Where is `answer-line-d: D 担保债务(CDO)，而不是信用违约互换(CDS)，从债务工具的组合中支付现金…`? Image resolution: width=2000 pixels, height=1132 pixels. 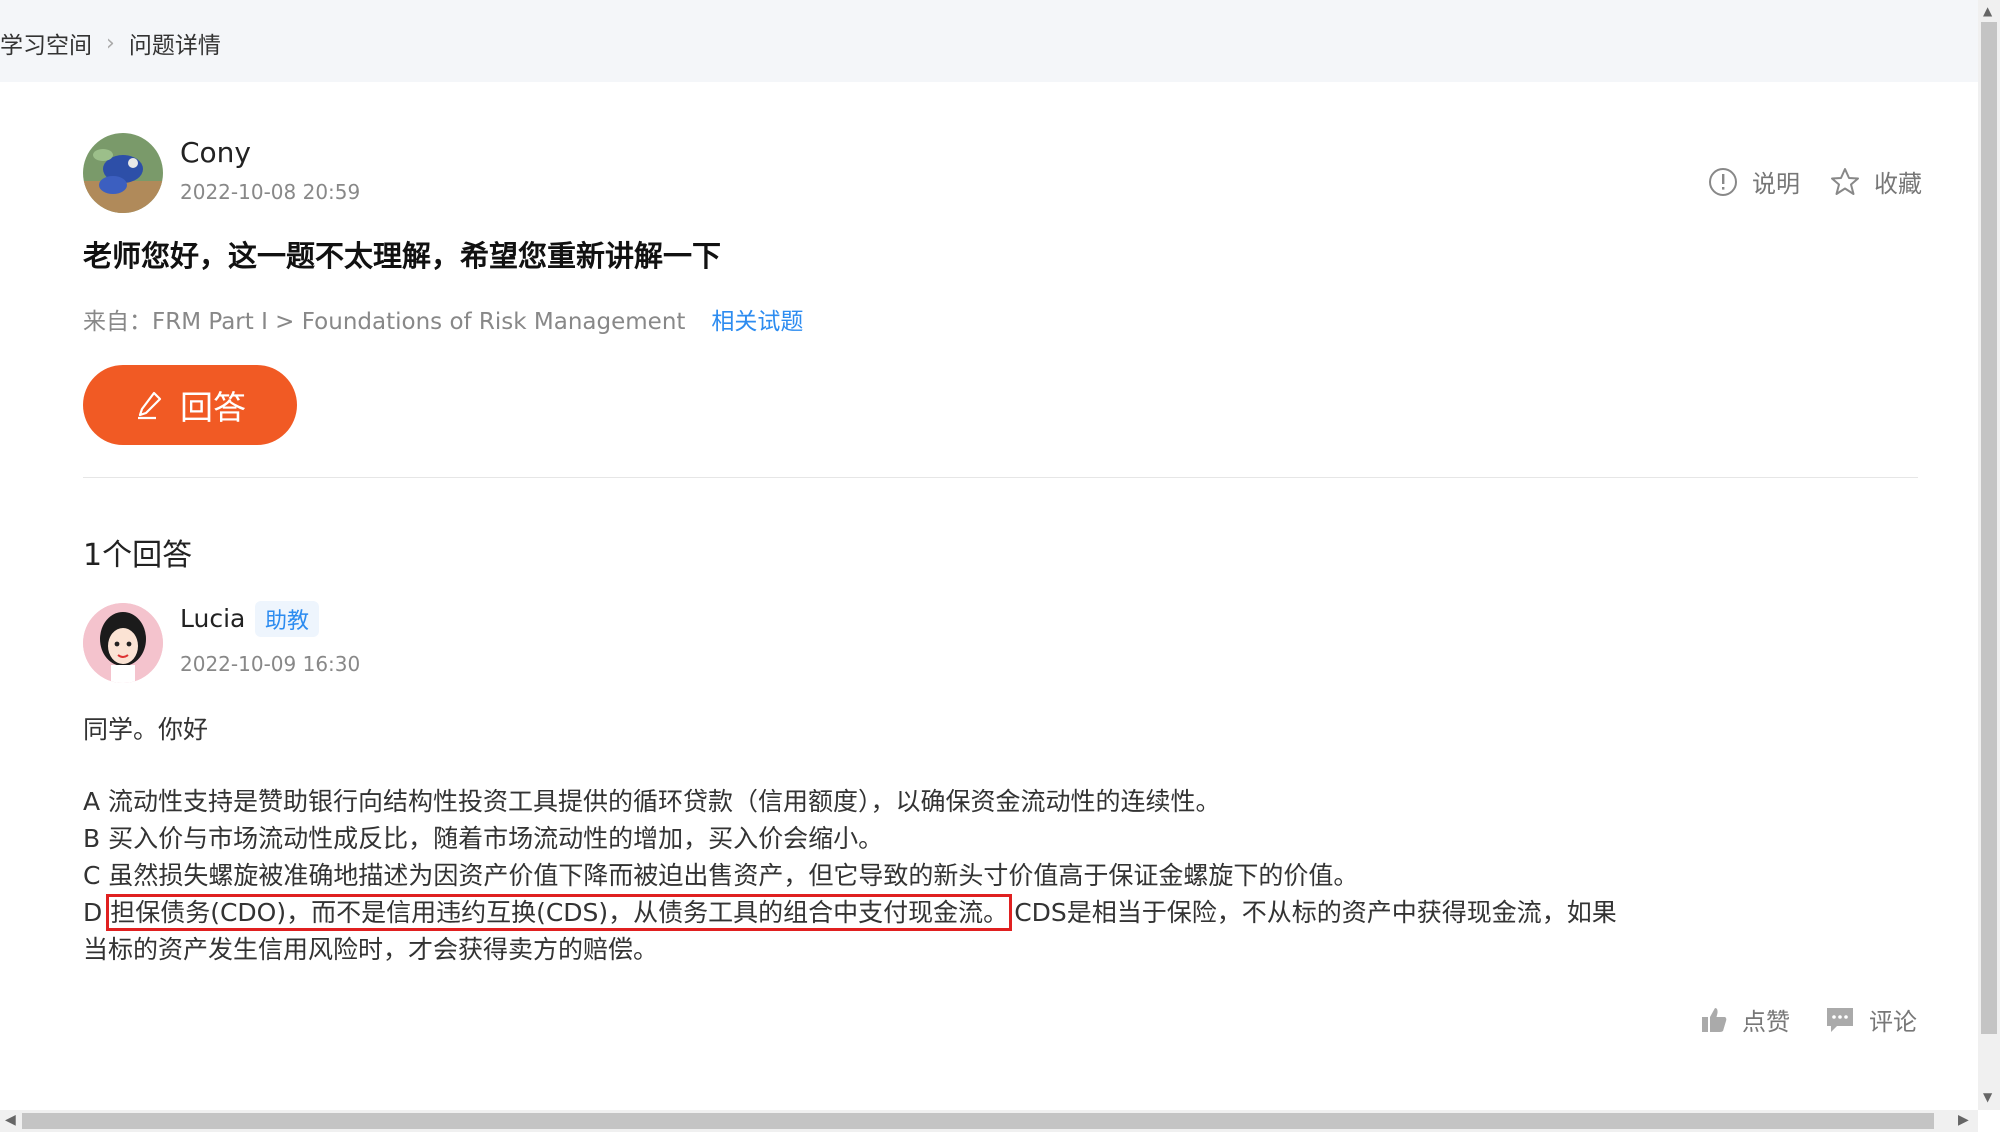 answer-line-d: D 担保债务(CDO)，而不是信用违约互换(CDS)，从债务工具的组合中支付现金… is located at coordinates (943, 912).